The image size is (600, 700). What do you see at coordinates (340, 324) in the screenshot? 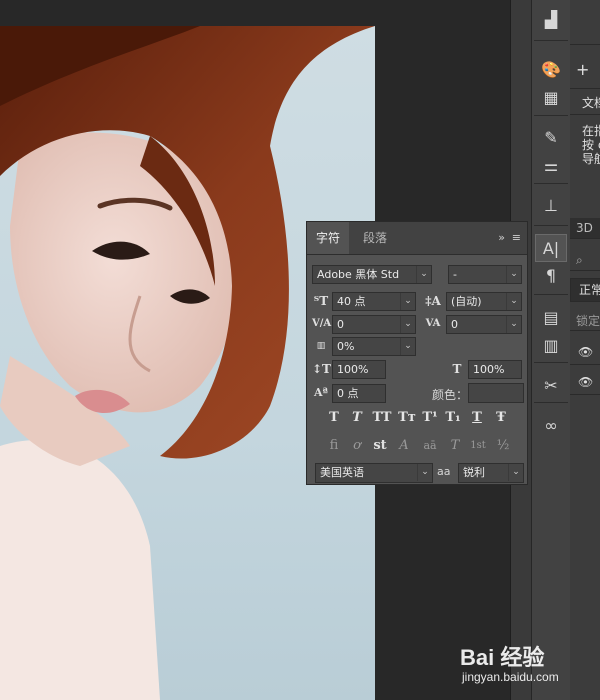
I see `kerning-value: 0` at bounding box center [340, 324].